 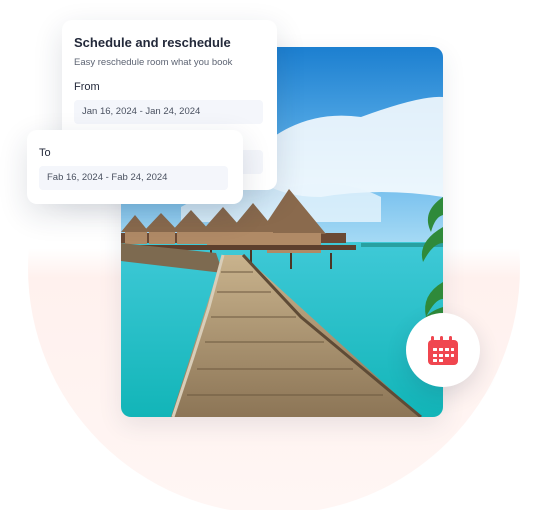 I want to click on from-date-field: Jan 16, 2024 - Jan 24, 2024, so click(x=168, y=112).